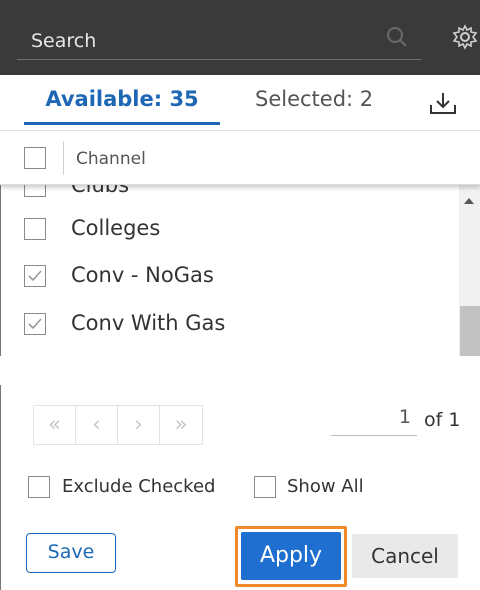  What do you see at coordinates (71, 553) in the screenshot?
I see `save-button: Save` at bounding box center [71, 553].